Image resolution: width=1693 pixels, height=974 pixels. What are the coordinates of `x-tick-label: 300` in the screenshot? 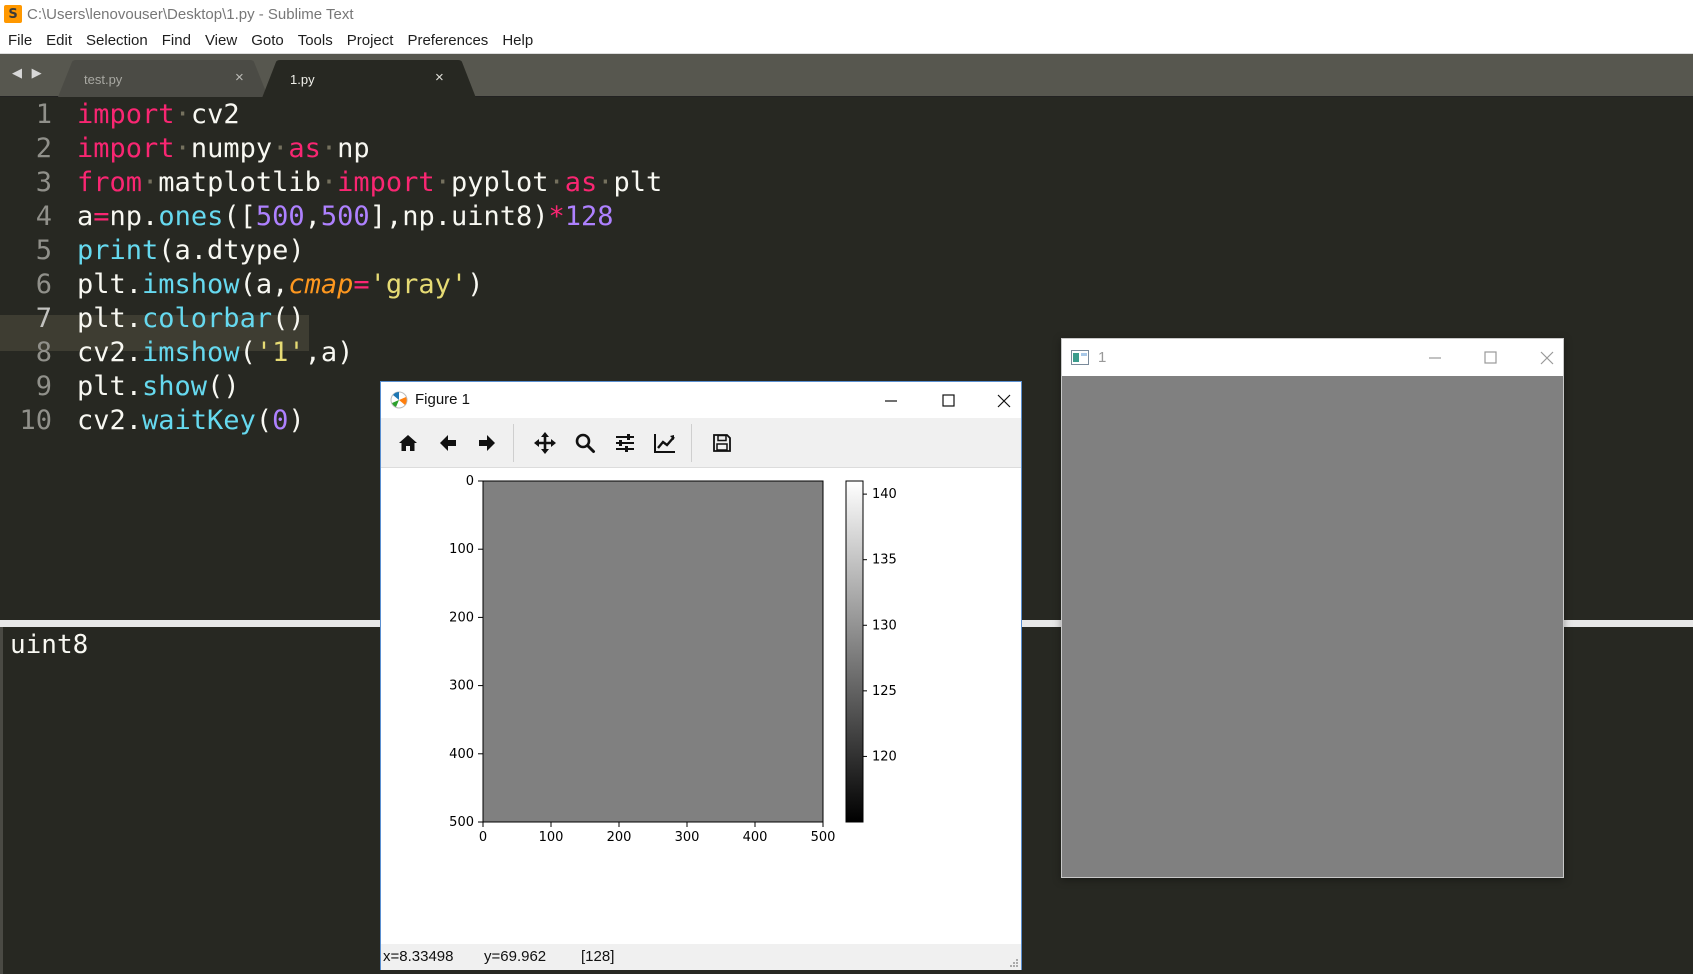 It's located at (687, 837).